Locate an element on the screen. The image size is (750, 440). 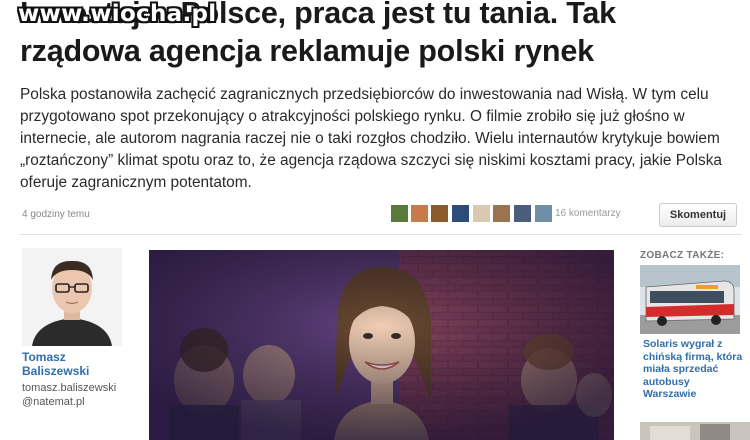
author-portrait-image is located at coordinates (72, 297).